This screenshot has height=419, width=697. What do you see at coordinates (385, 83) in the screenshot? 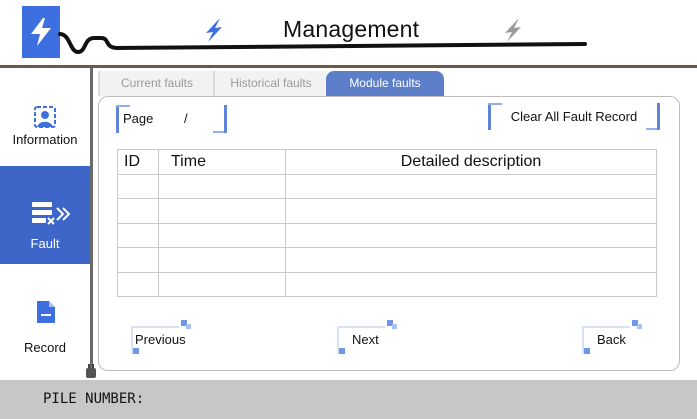
I see `tab-module-faults: Module faults` at bounding box center [385, 83].